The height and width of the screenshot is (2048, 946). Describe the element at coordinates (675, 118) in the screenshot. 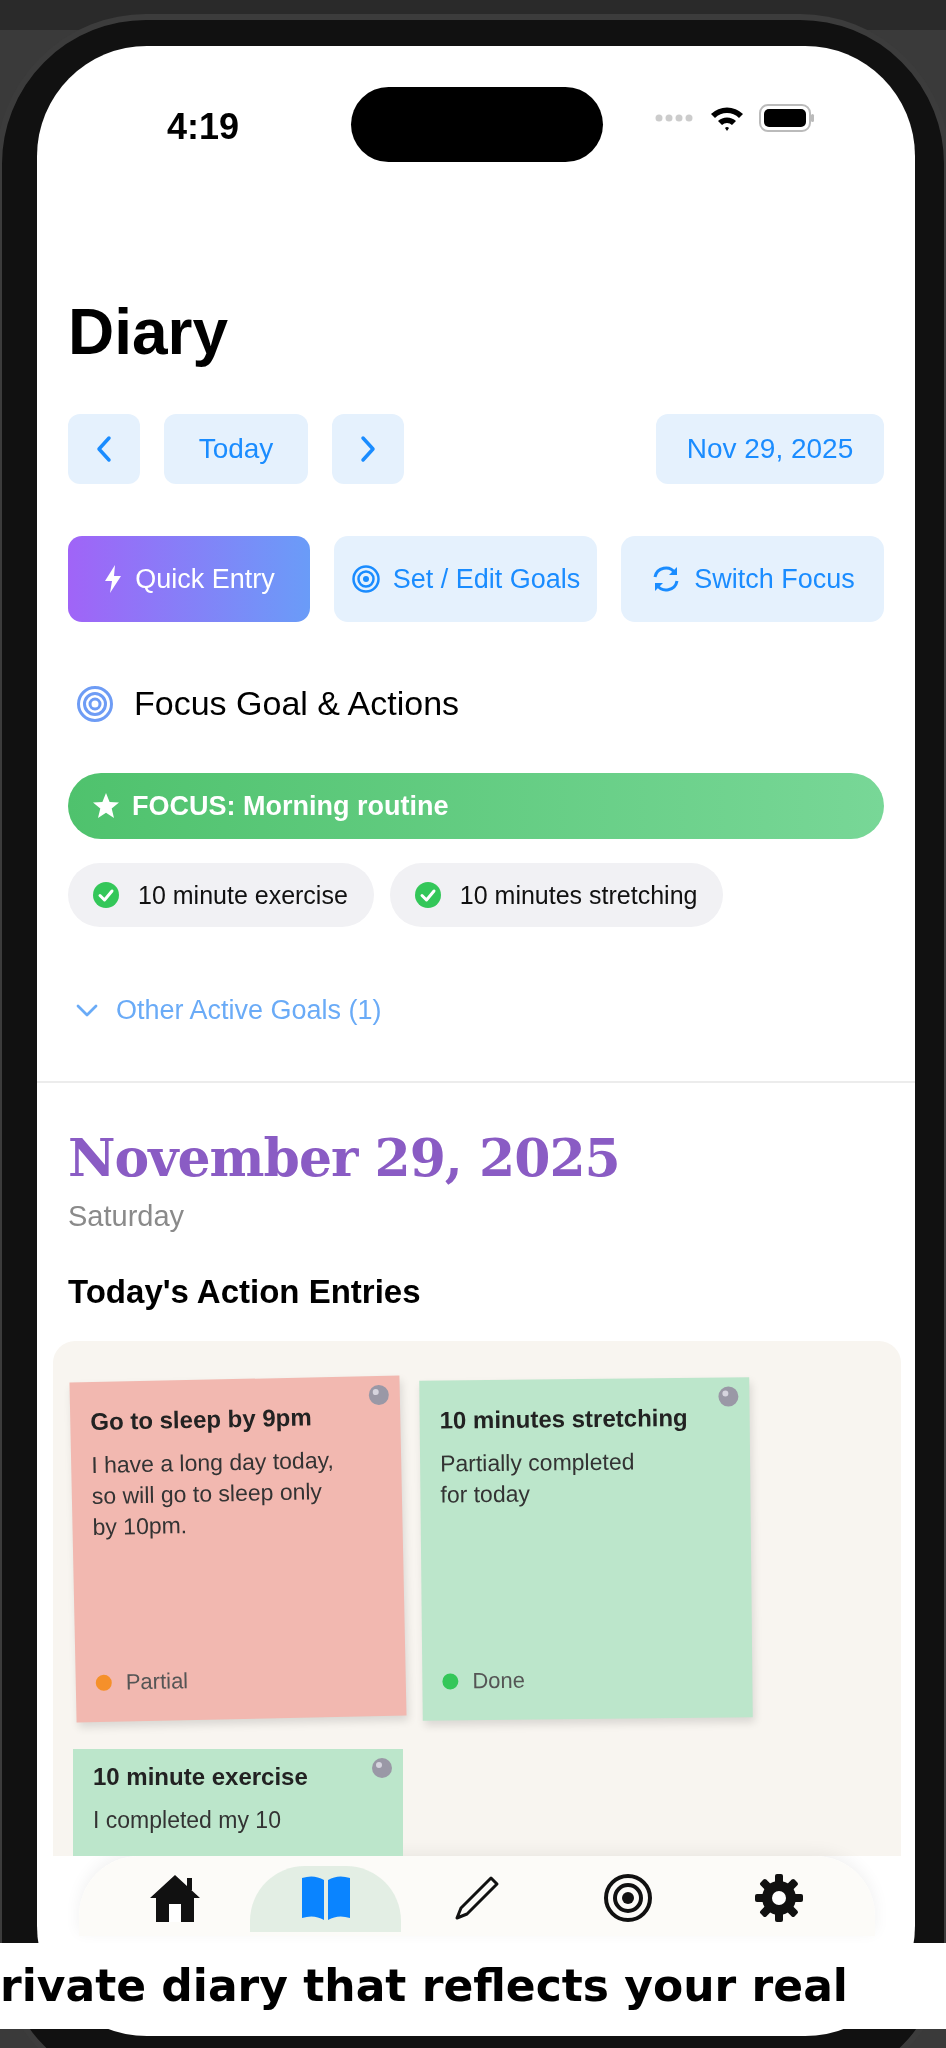

I see `signal-icon` at that location.